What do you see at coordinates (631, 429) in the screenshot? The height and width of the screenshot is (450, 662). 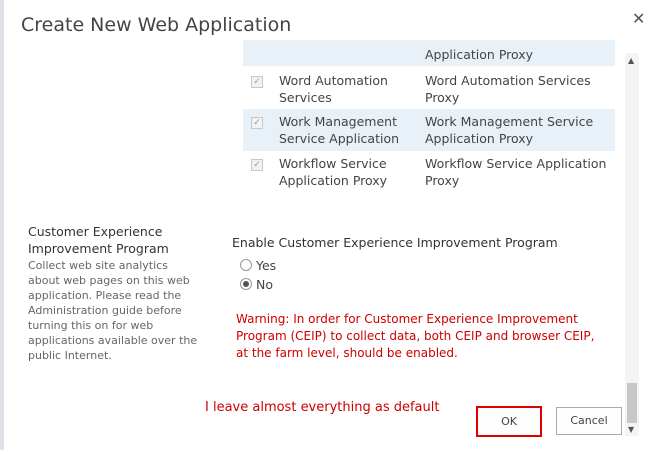 I see `scroll-down-arrow-icon: ▼` at bounding box center [631, 429].